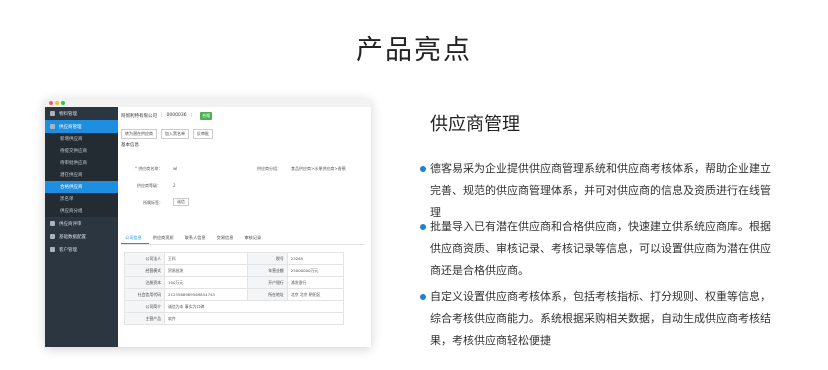 This screenshot has height=370, width=828. I want to click on user-icon, so click(52, 249).